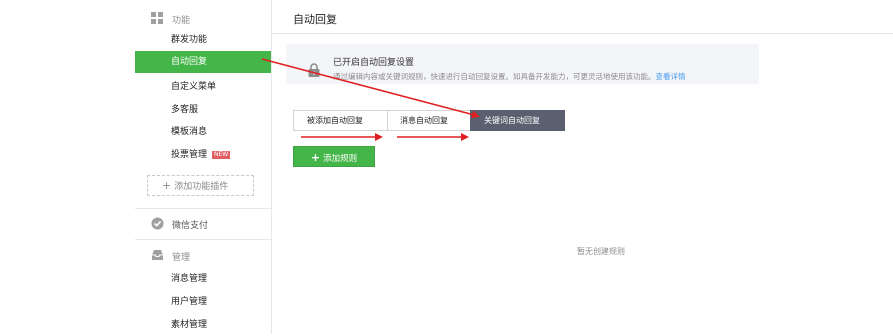 Image resolution: width=893 pixels, height=336 pixels. I want to click on sidebar-item-mass-send: 群发功能, so click(203, 40).